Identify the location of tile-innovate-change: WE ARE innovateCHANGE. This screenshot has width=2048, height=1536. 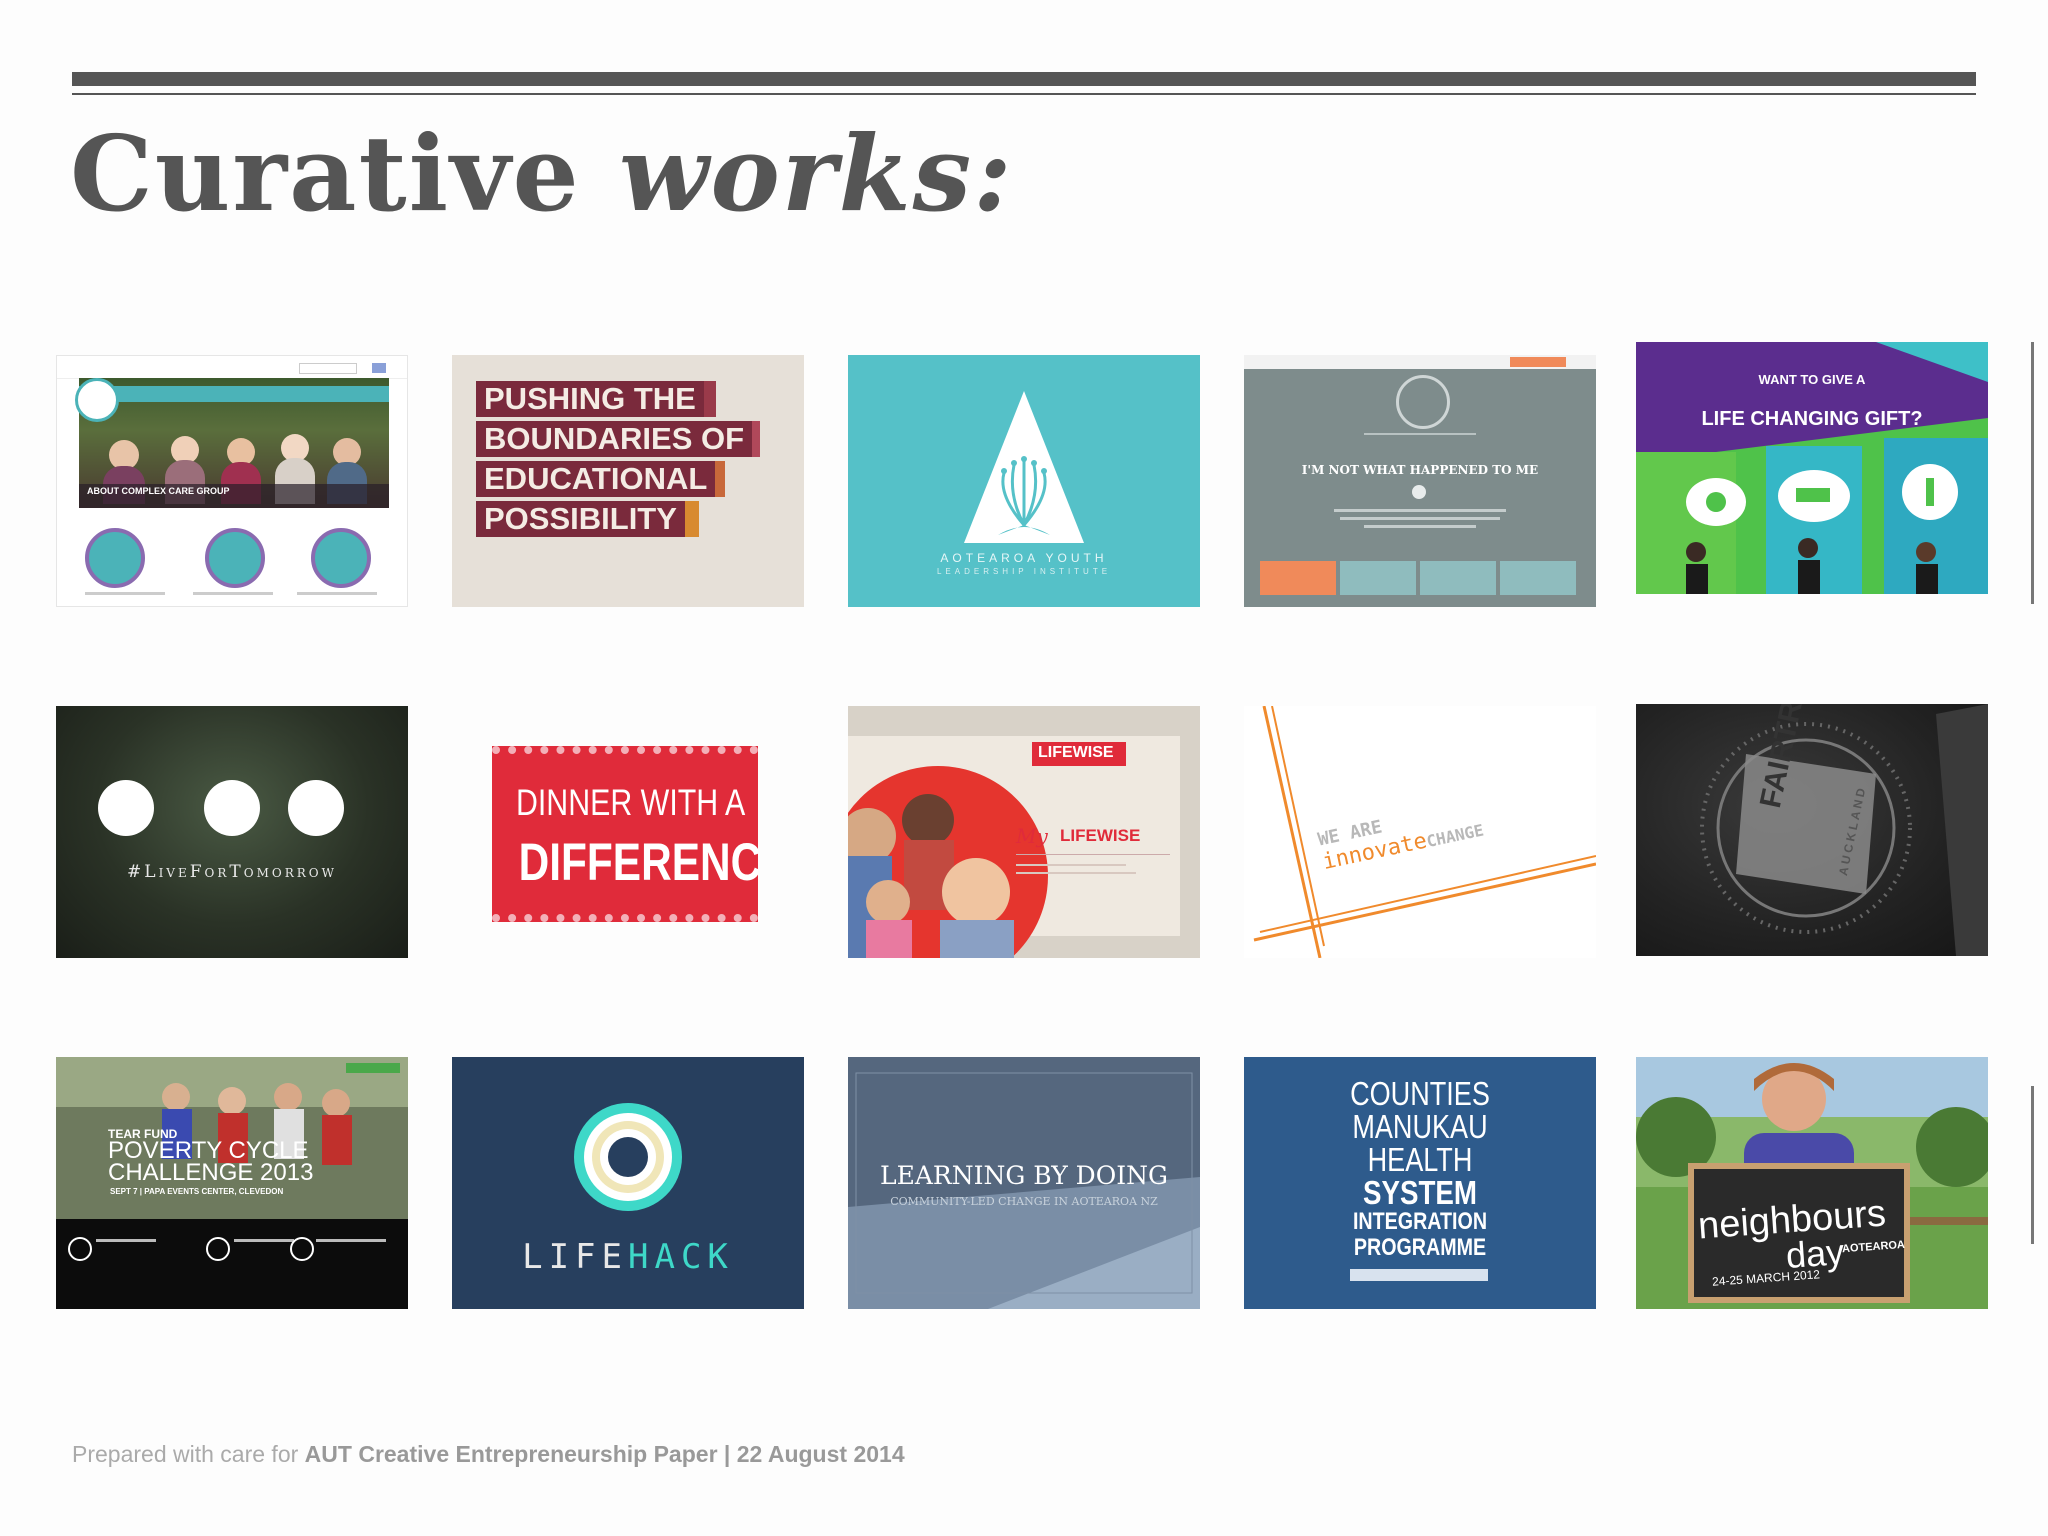
(1420, 832).